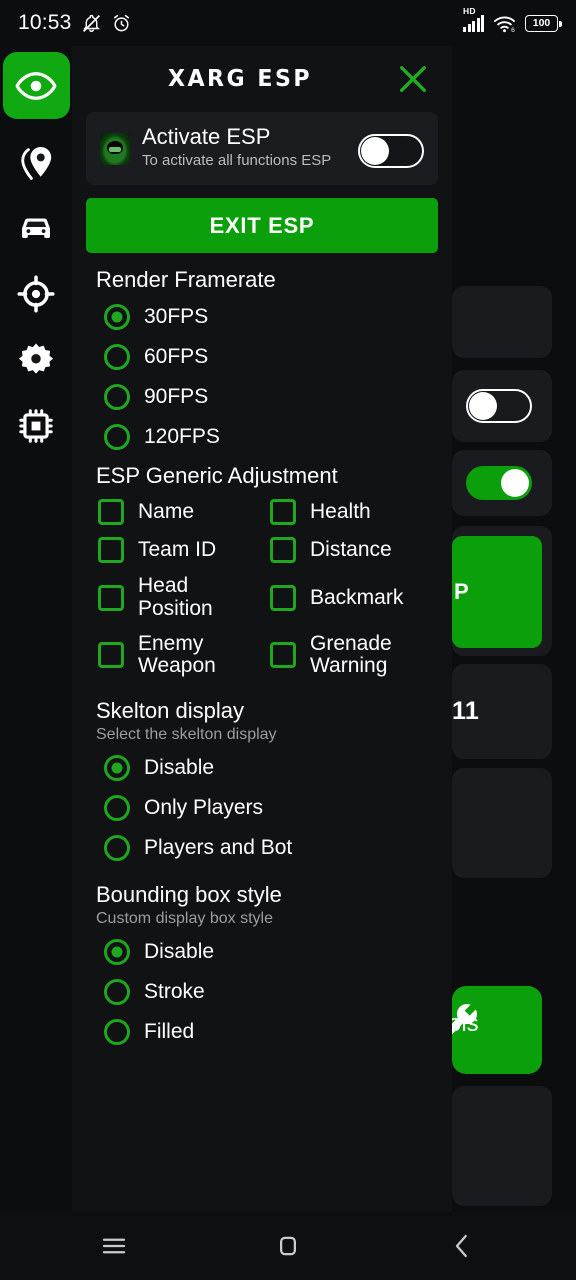 The width and height of the screenshot is (576, 1280). Describe the element at coordinates (513, 30) in the screenshot. I see `svg-text: 6` at that location.